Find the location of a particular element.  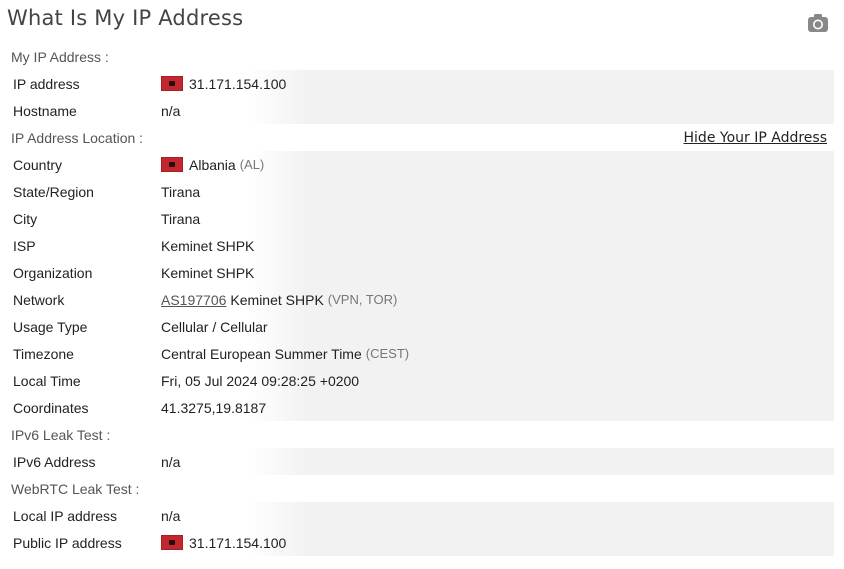

info-row-hostname: Hostname n/a is located at coordinates (420, 110).